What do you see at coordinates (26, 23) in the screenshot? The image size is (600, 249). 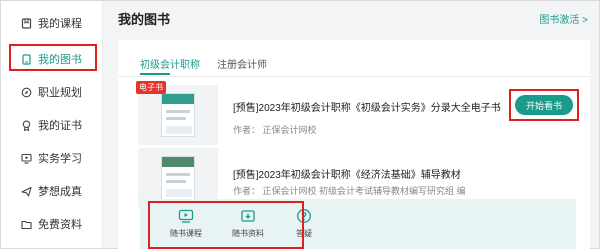 I see `bookmark-icon` at bounding box center [26, 23].